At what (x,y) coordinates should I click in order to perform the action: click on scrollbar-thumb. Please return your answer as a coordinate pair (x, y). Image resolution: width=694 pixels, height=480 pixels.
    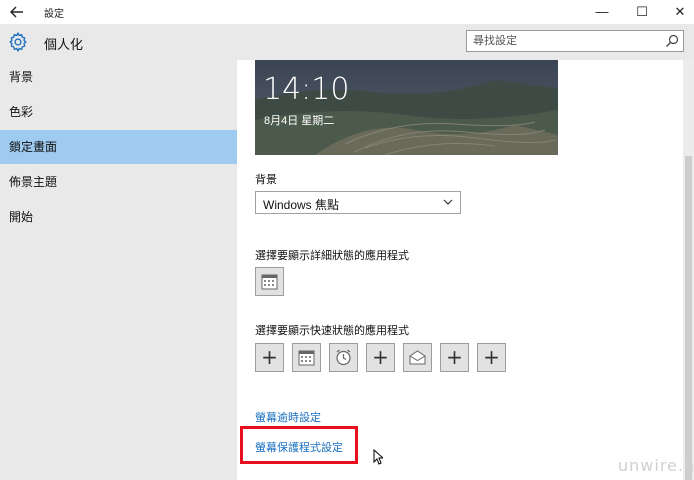
    Looking at the image, I should click on (688, 318).